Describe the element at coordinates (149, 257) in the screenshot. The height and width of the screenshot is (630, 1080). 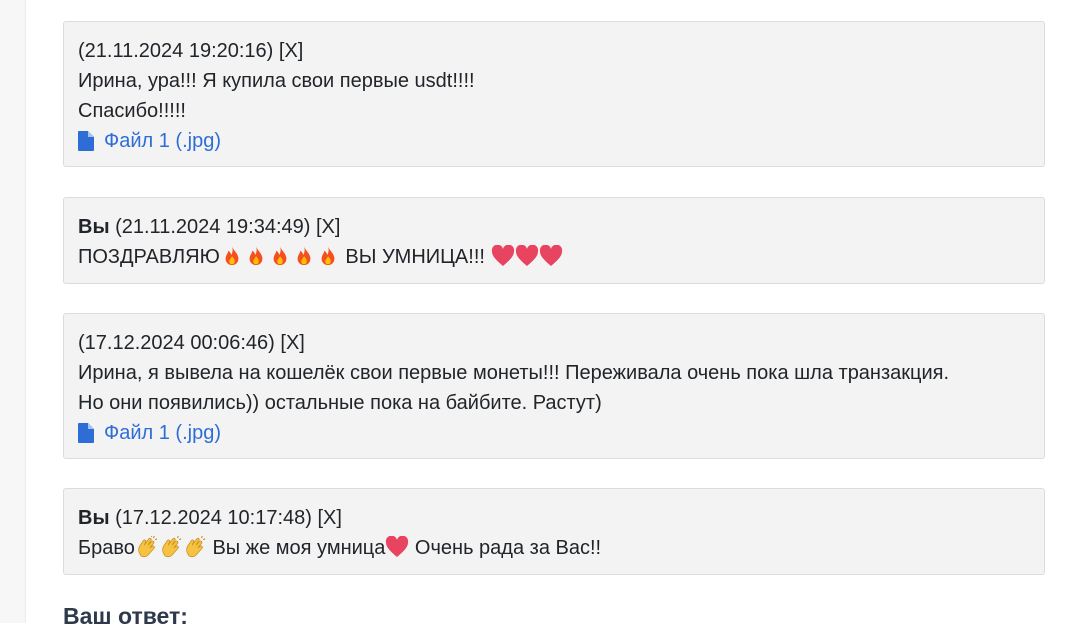
I see `message-text: ПОЗДРАВЛЯЮ` at that location.